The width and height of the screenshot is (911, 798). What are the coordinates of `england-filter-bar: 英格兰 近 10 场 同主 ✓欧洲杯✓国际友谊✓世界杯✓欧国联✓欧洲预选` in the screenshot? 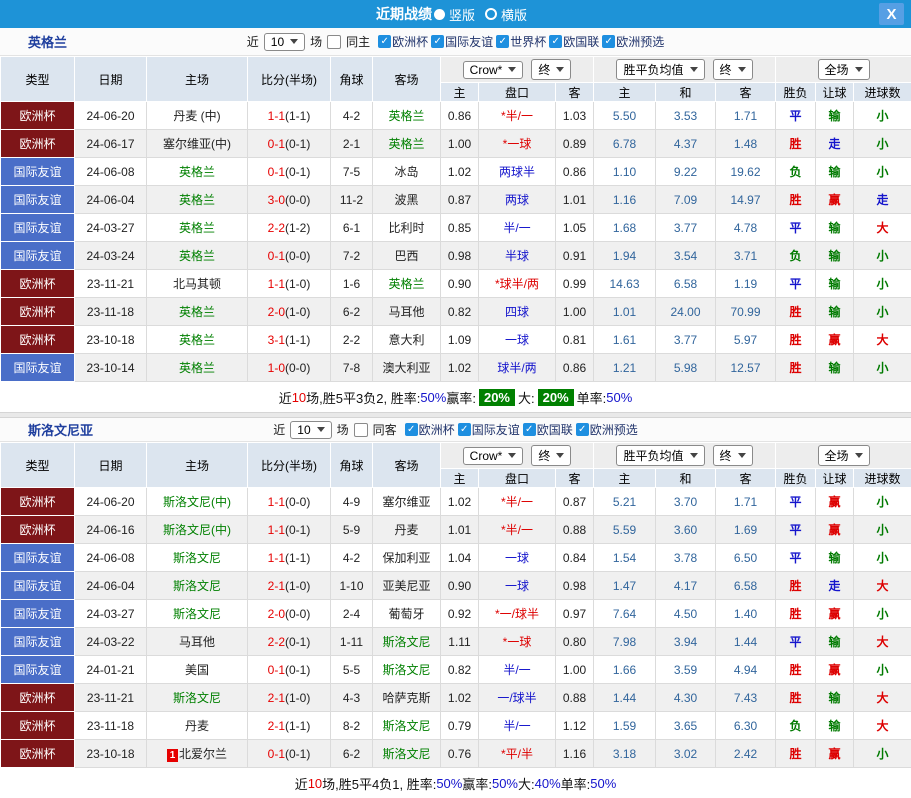 It's located at (455, 42).